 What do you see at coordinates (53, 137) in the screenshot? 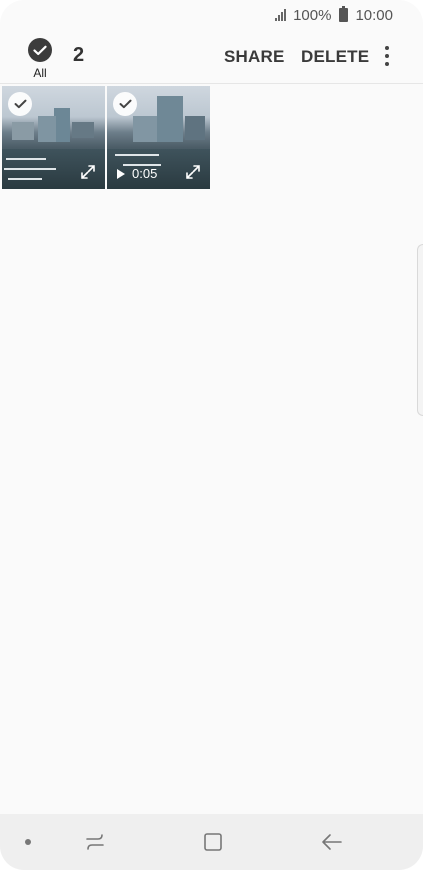
I see `media-thumbnail-photo` at bounding box center [53, 137].